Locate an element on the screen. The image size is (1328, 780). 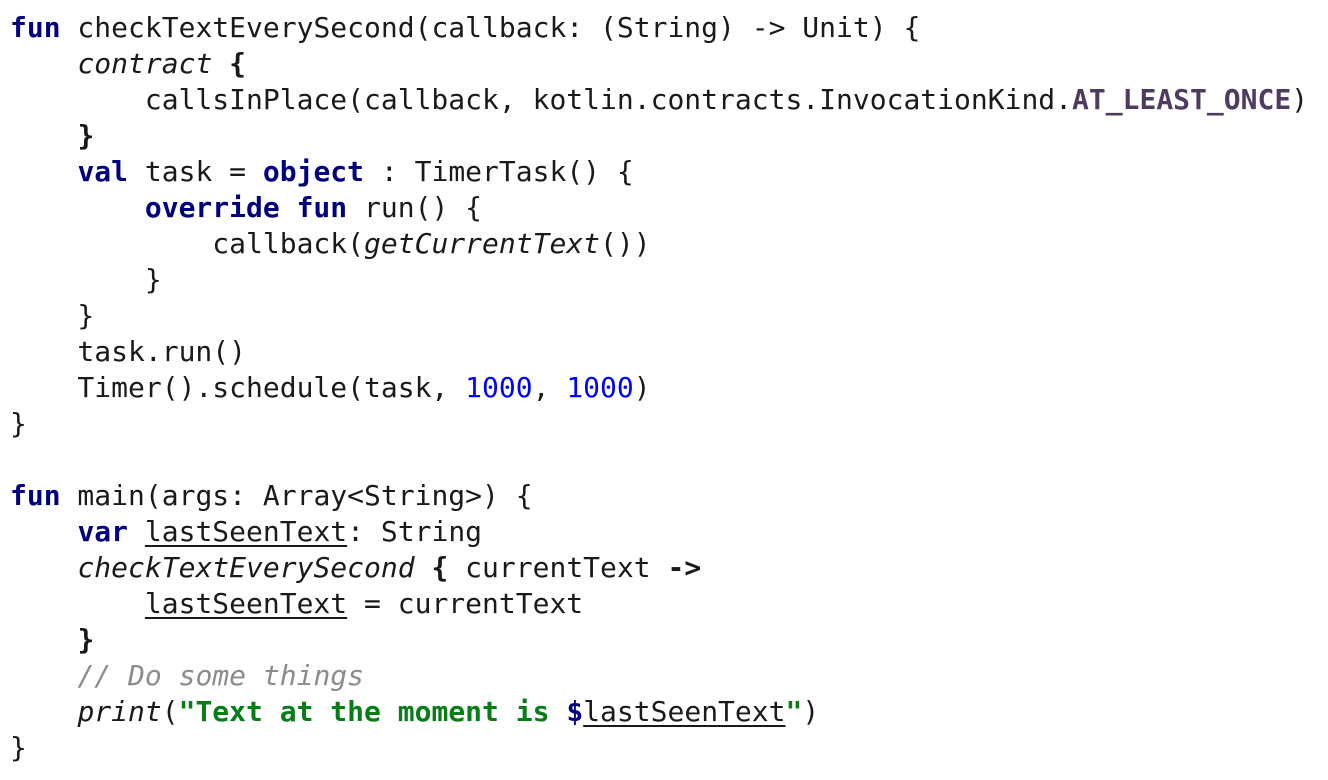
code-line: checkTextEverySecond { currentText -> is located at coordinates (355, 568).